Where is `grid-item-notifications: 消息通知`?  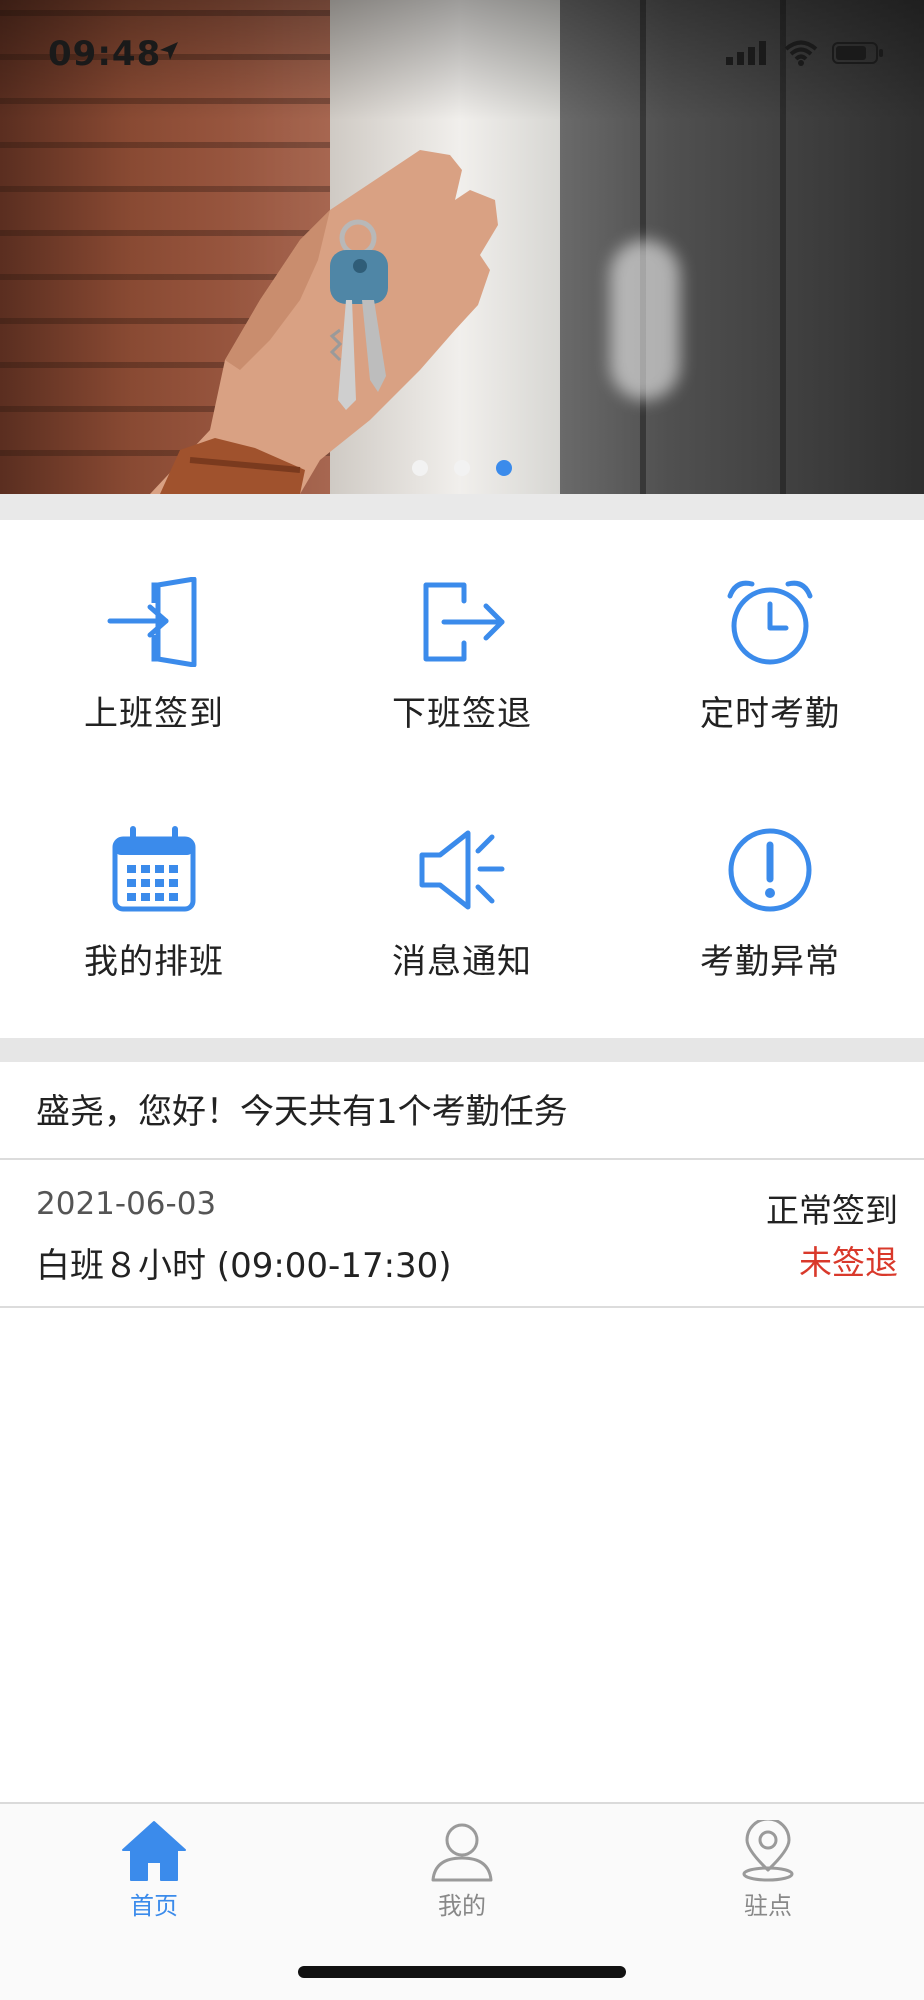
grid-item-notifications: 消息通知 is located at coordinates (462, 901).